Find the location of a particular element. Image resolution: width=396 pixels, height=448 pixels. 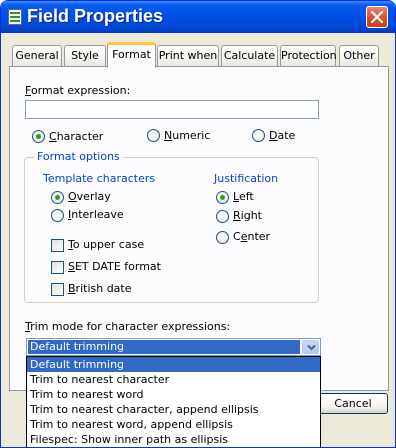

justify-right-radio is located at coordinates (222, 216).